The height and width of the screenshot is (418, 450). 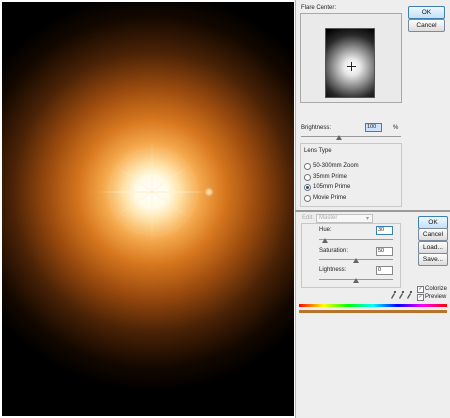 I want to click on edit-dropdown: Master ▾, so click(x=344, y=218).